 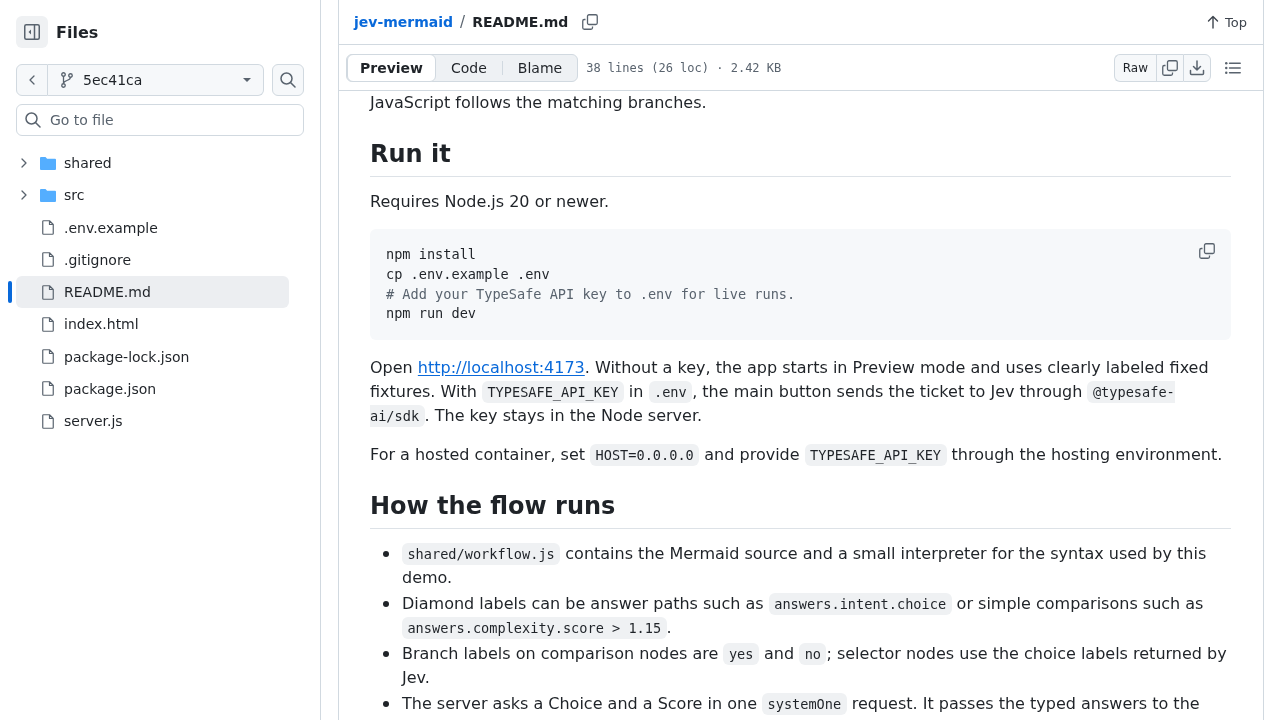 I want to click on view-tab: Code, so click(x=469, y=67).